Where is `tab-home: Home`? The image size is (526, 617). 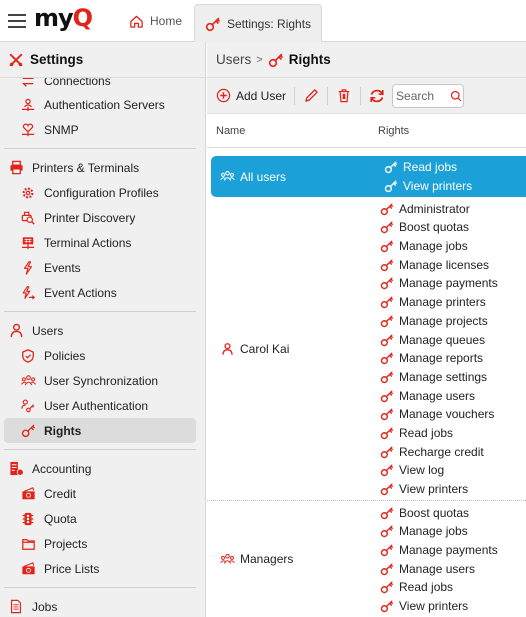 tab-home: Home is located at coordinates (155, 21).